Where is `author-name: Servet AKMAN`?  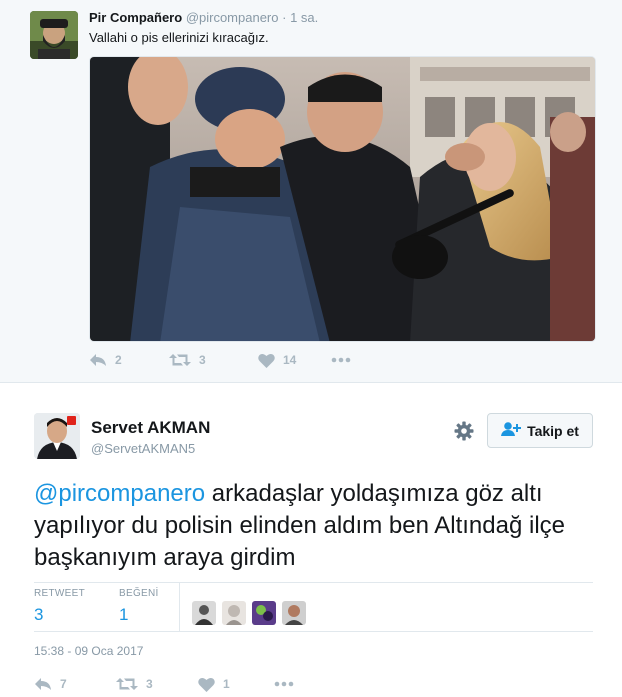 author-name: Servet AKMAN is located at coordinates (150, 428).